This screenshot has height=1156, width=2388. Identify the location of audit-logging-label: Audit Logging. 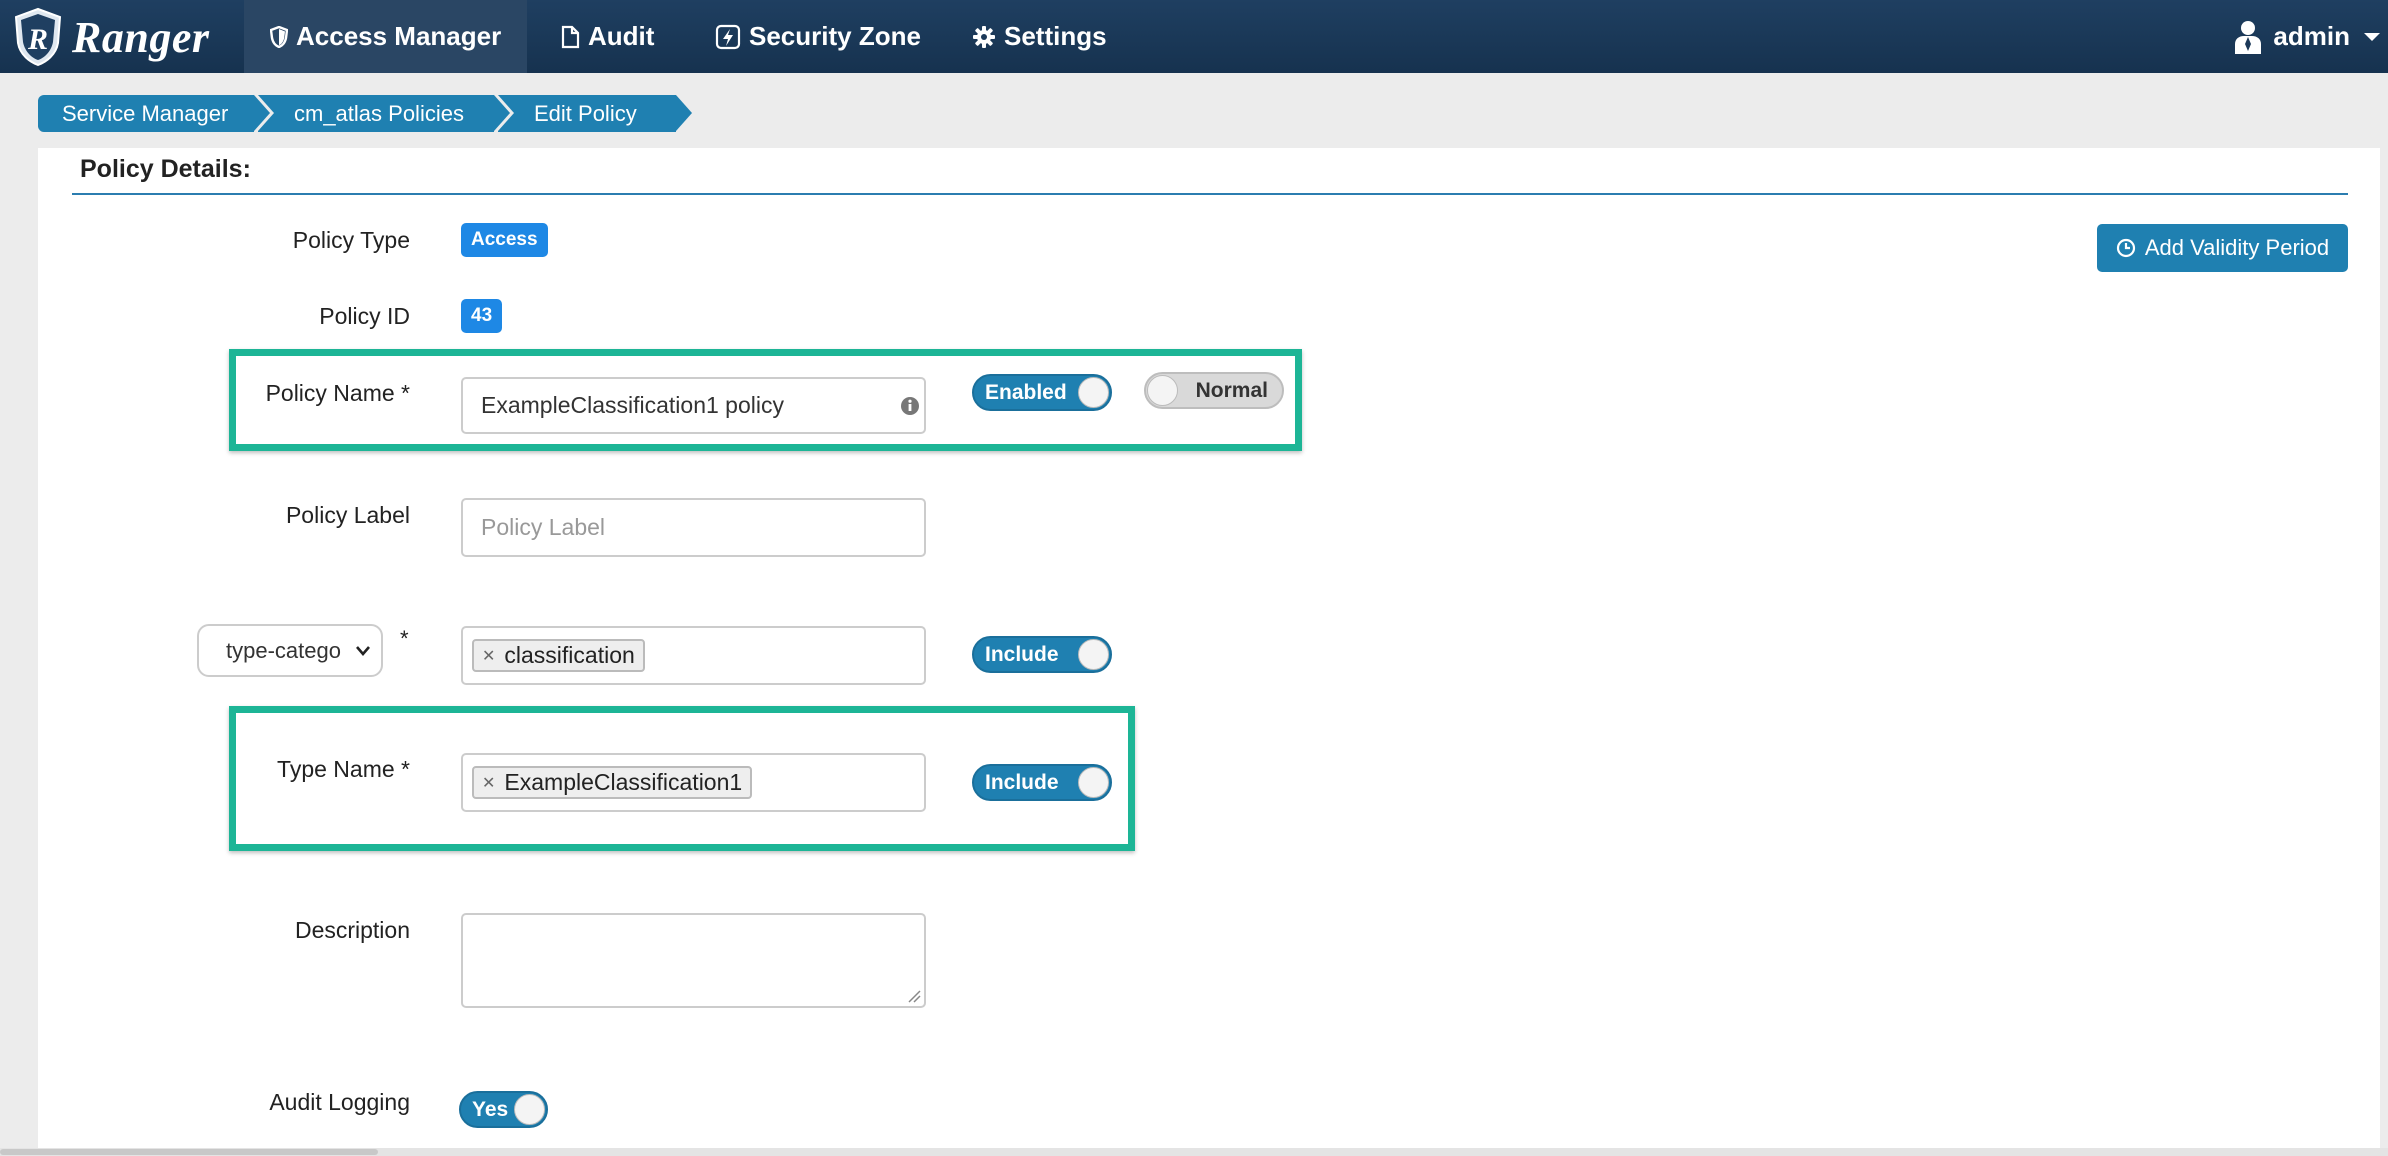
(339, 1102).